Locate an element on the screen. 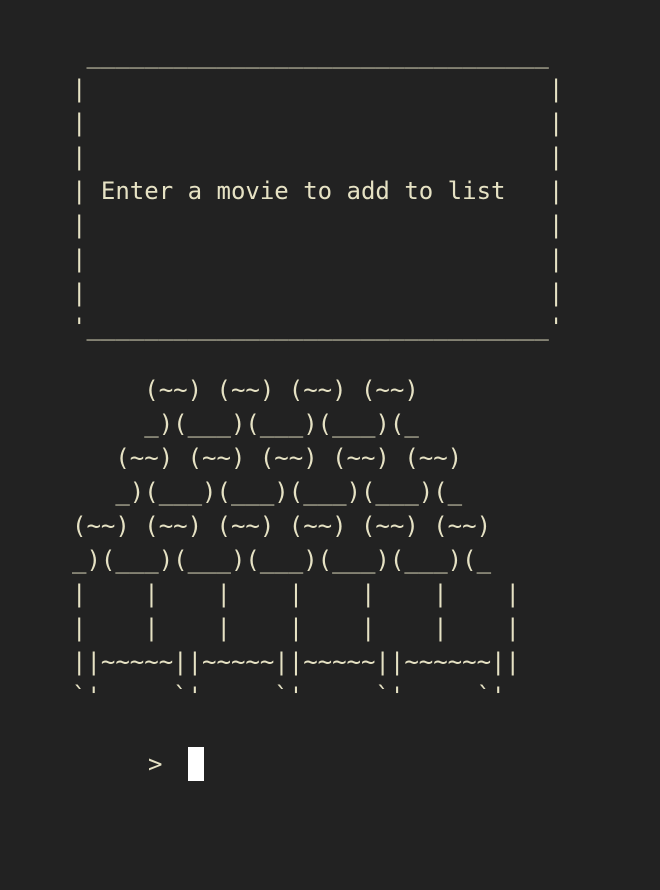 This screenshot has height=890, width=660. command-prompt: > is located at coordinates (176, 764).